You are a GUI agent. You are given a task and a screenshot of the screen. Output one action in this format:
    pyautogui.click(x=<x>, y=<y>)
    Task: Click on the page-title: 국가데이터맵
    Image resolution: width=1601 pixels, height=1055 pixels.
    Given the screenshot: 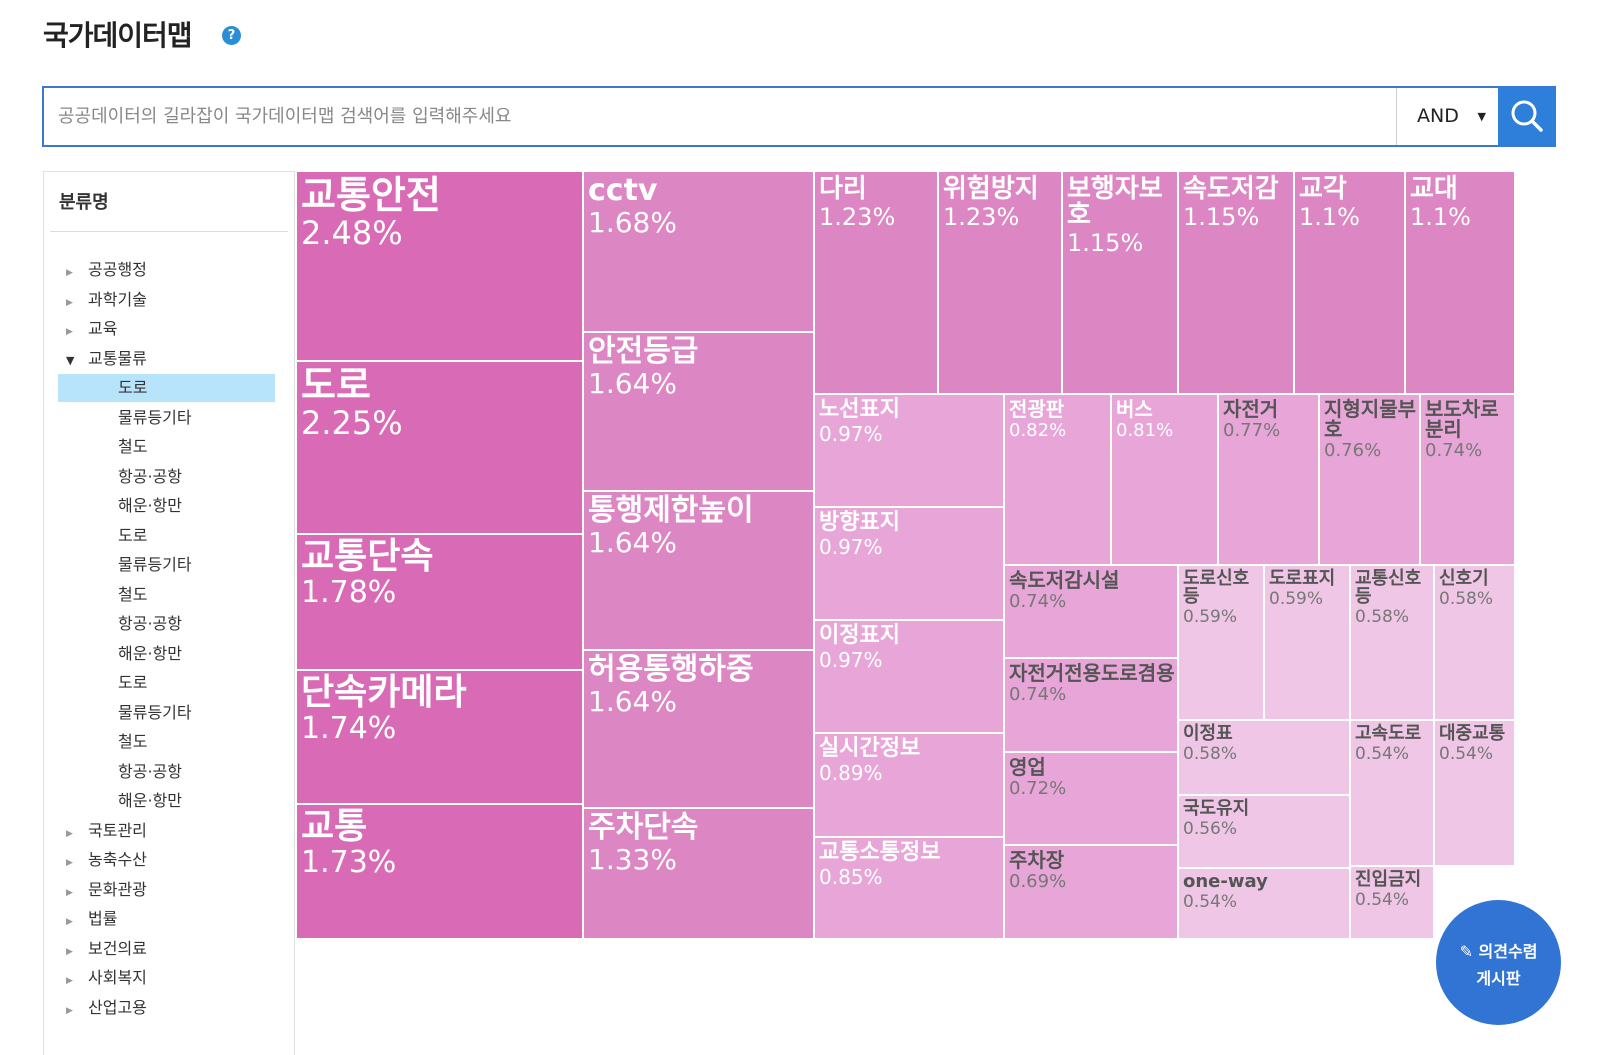 What is the action you would take?
    pyautogui.click(x=118, y=35)
    